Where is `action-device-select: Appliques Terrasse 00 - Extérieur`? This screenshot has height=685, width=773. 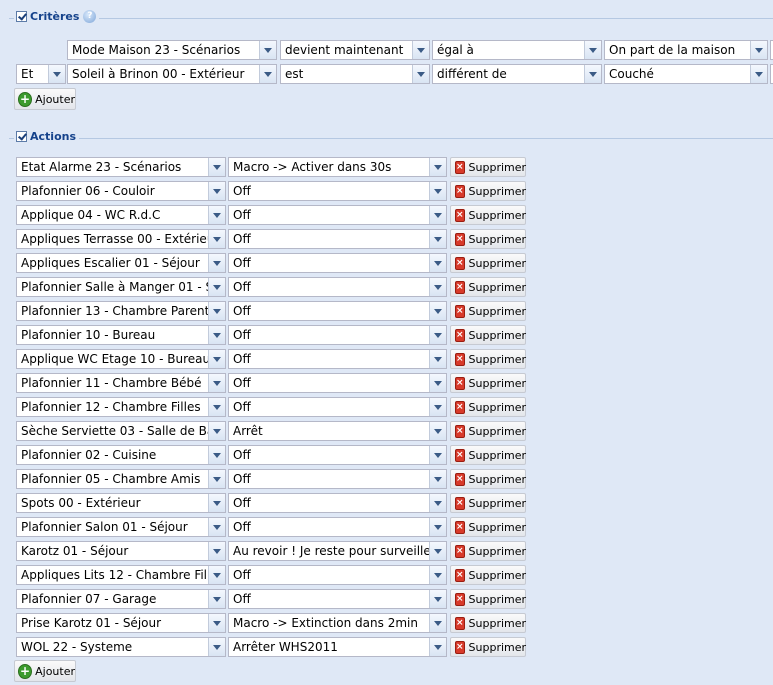
action-device-select: Appliques Terrasse 00 - Extérieur is located at coordinates (121, 239).